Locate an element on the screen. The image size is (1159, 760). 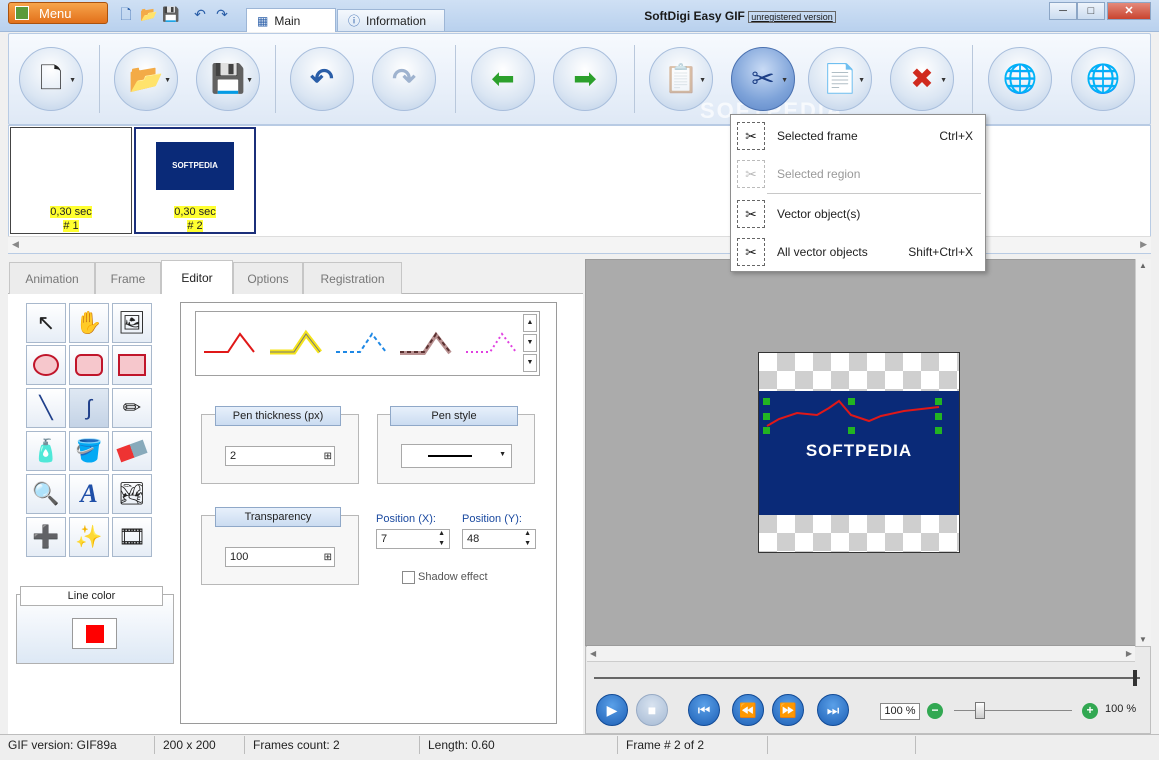
image-canvas: SOFTPEDIA is located at coordinates (859, 452).